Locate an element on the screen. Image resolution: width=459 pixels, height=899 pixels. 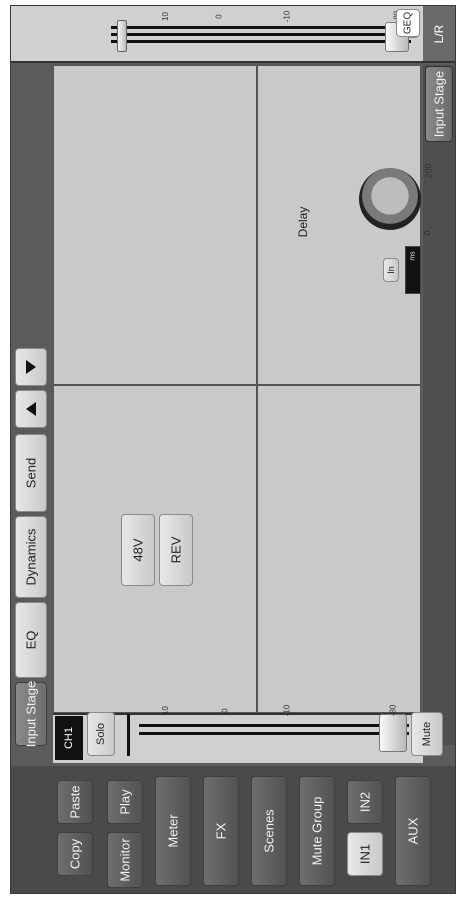
channel-fader-cap is located at coordinates (393, 733).